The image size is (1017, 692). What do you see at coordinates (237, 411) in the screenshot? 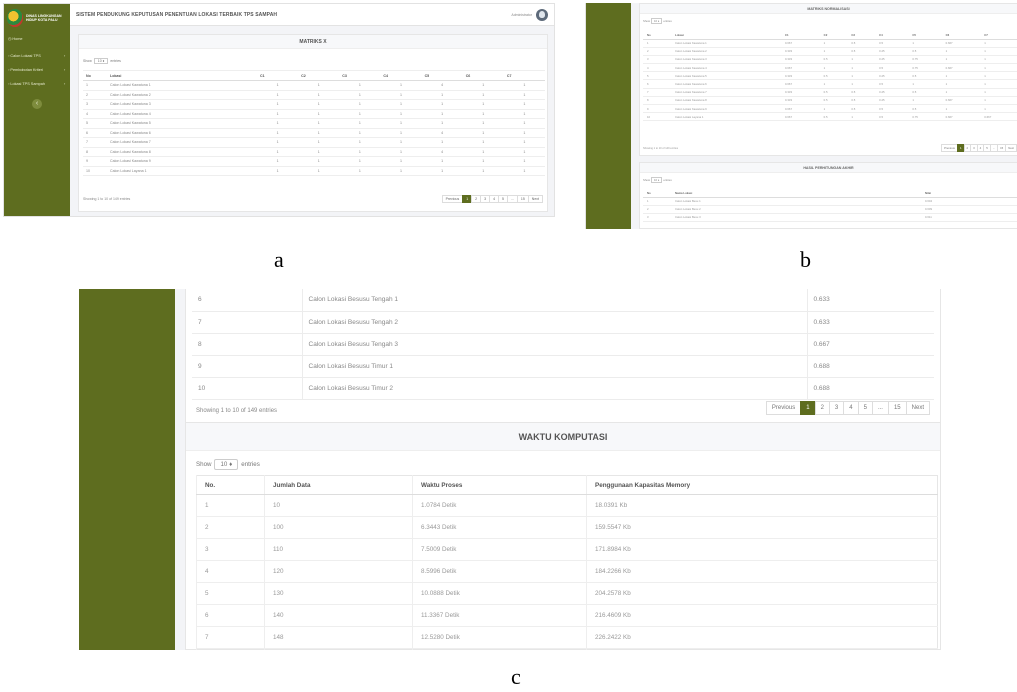
I see `table-info: Showing 1 to 10 of 149 entries` at bounding box center [237, 411].